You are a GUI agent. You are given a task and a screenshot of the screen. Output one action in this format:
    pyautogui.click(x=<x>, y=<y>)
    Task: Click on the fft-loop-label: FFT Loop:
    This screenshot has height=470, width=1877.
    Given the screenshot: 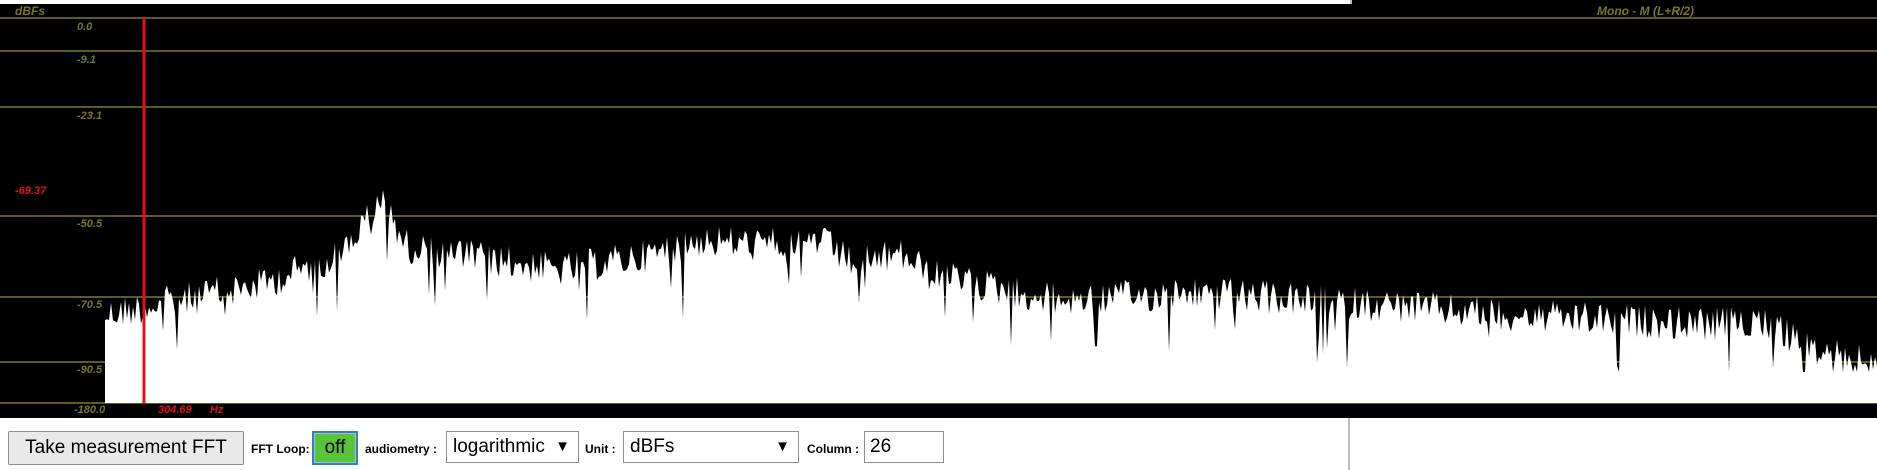 What is the action you would take?
    pyautogui.click(x=280, y=449)
    